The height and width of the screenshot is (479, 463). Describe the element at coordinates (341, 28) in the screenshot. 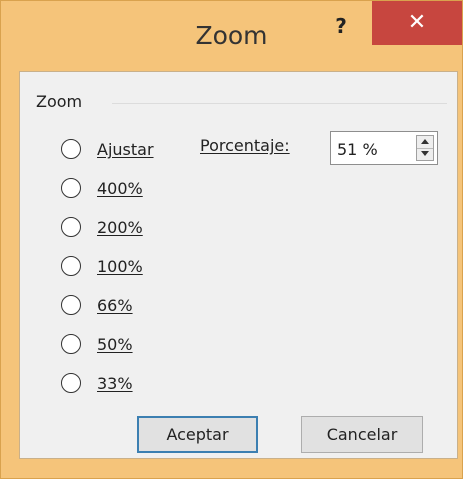

I see `help-button: ?` at that location.